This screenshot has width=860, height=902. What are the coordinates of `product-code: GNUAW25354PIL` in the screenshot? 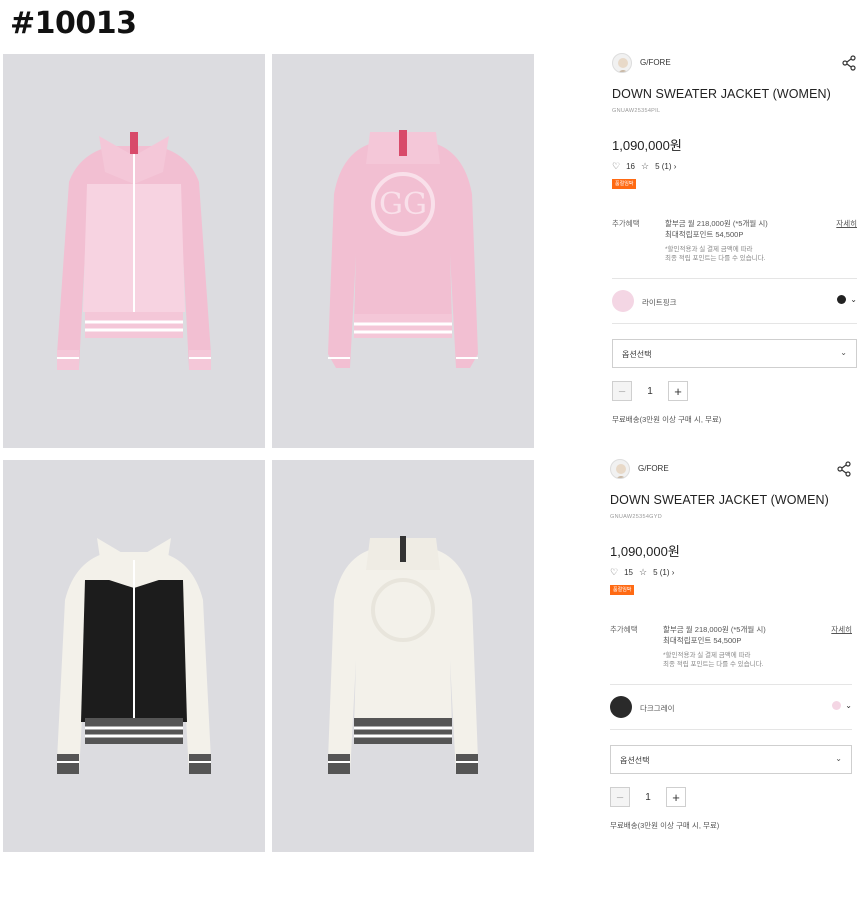 It's located at (636, 111).